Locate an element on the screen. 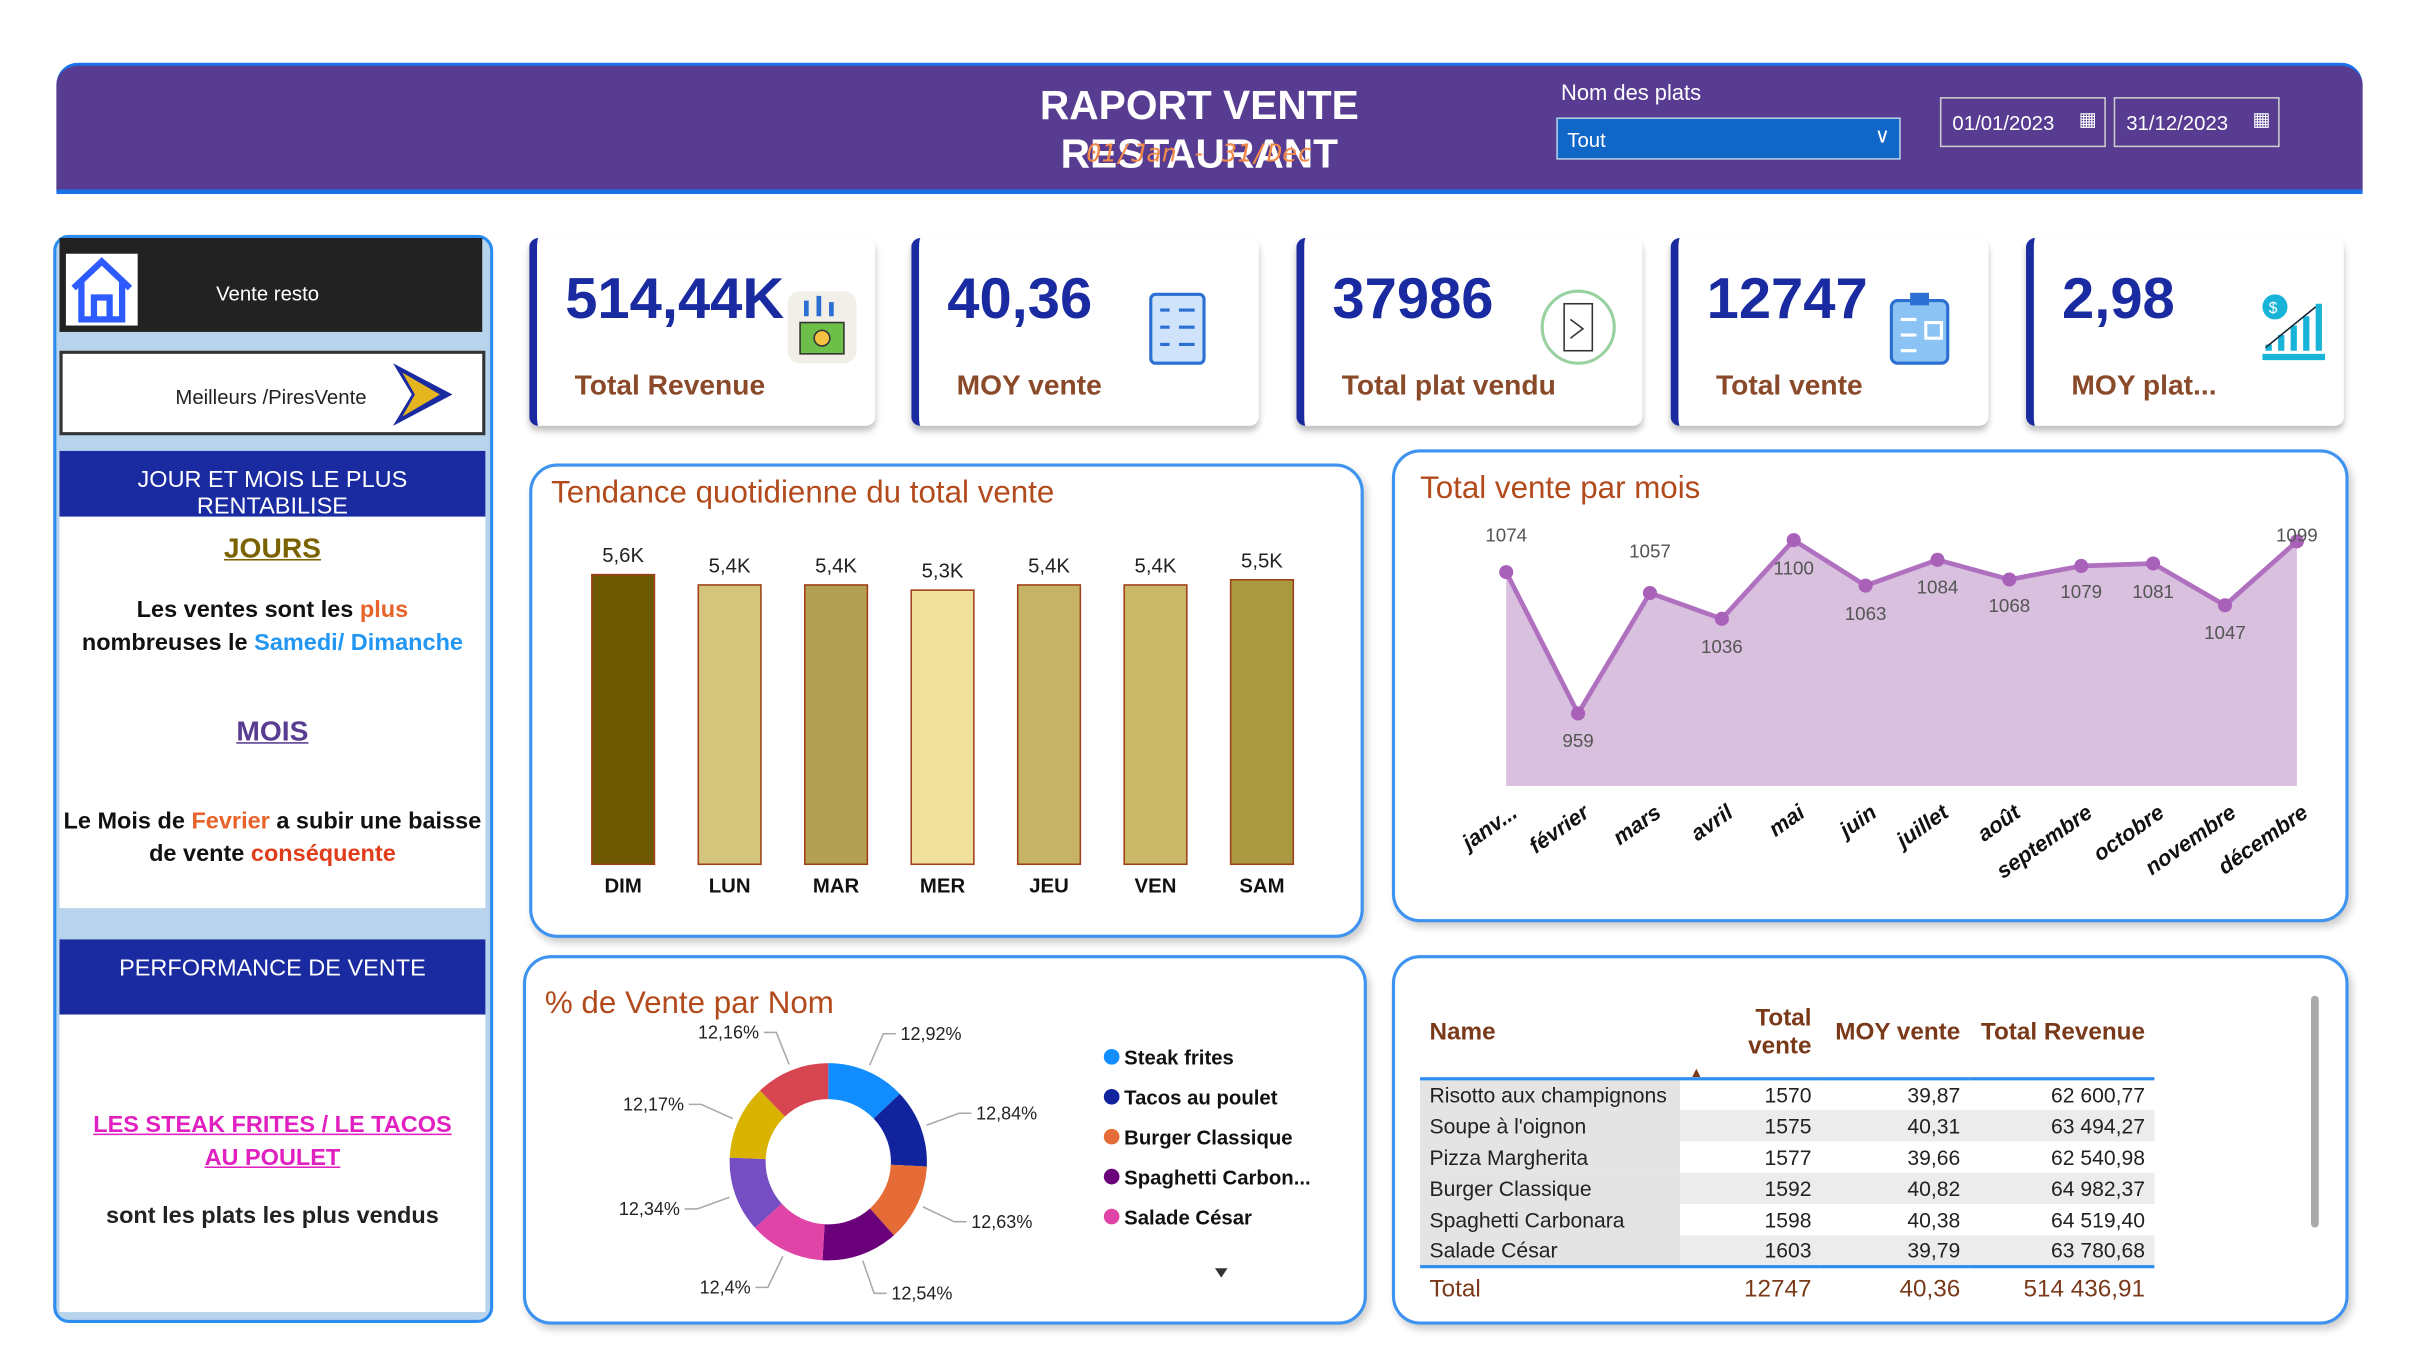 Image resolution: width=2419 pixels, height=1356 pixels. table-cell: Risotto aux champignons is located at coordinates (1550, 1094).